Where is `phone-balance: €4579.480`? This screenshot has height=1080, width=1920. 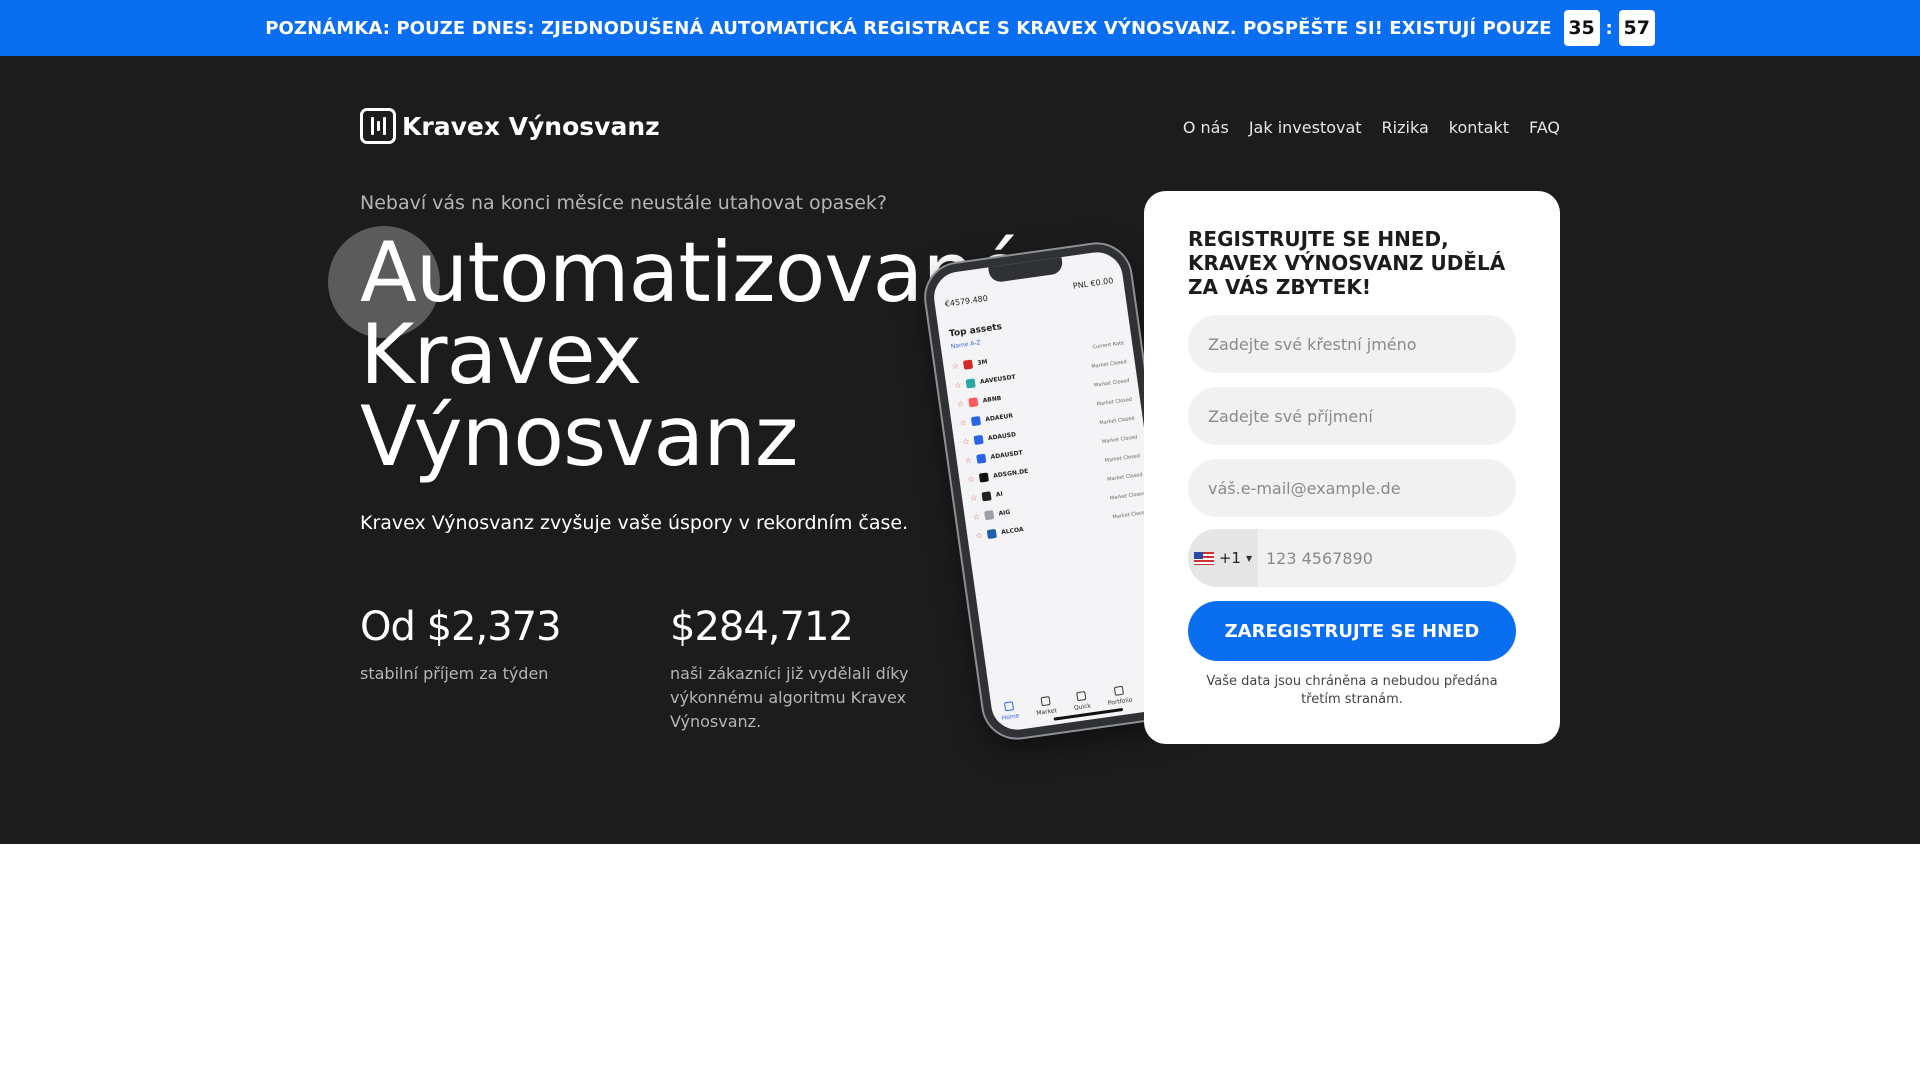 phone-balance: €4579.480 is located at coordinates (966, 301).